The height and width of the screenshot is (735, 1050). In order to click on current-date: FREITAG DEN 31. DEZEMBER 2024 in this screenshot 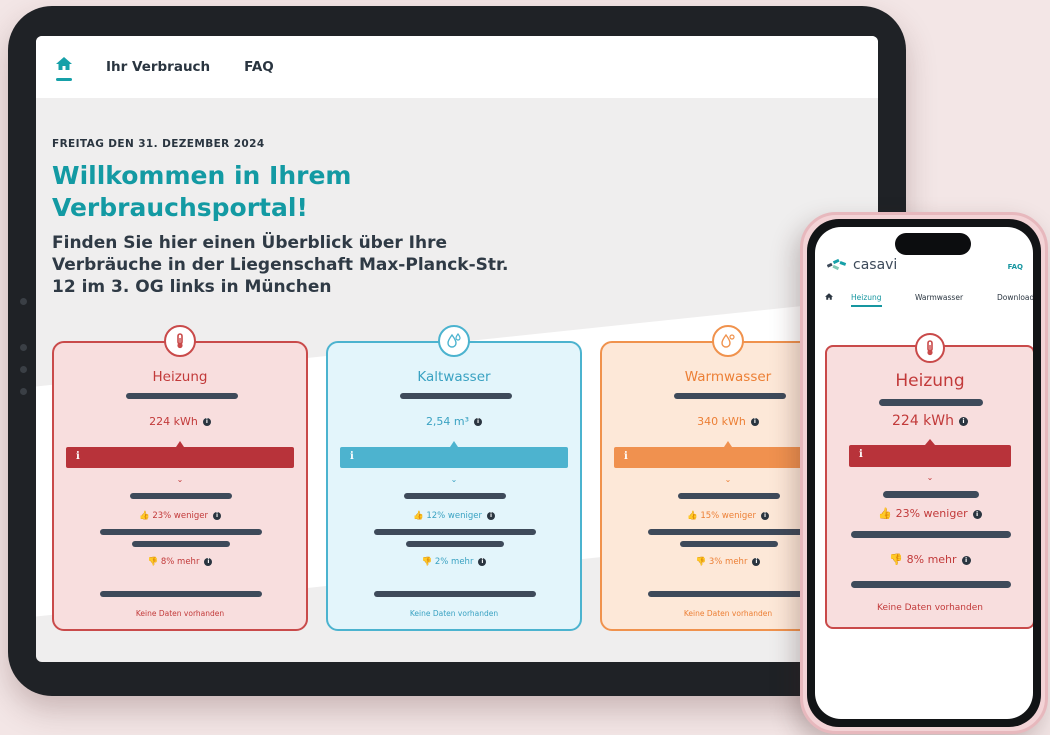, I will do `click(158, 144)`.